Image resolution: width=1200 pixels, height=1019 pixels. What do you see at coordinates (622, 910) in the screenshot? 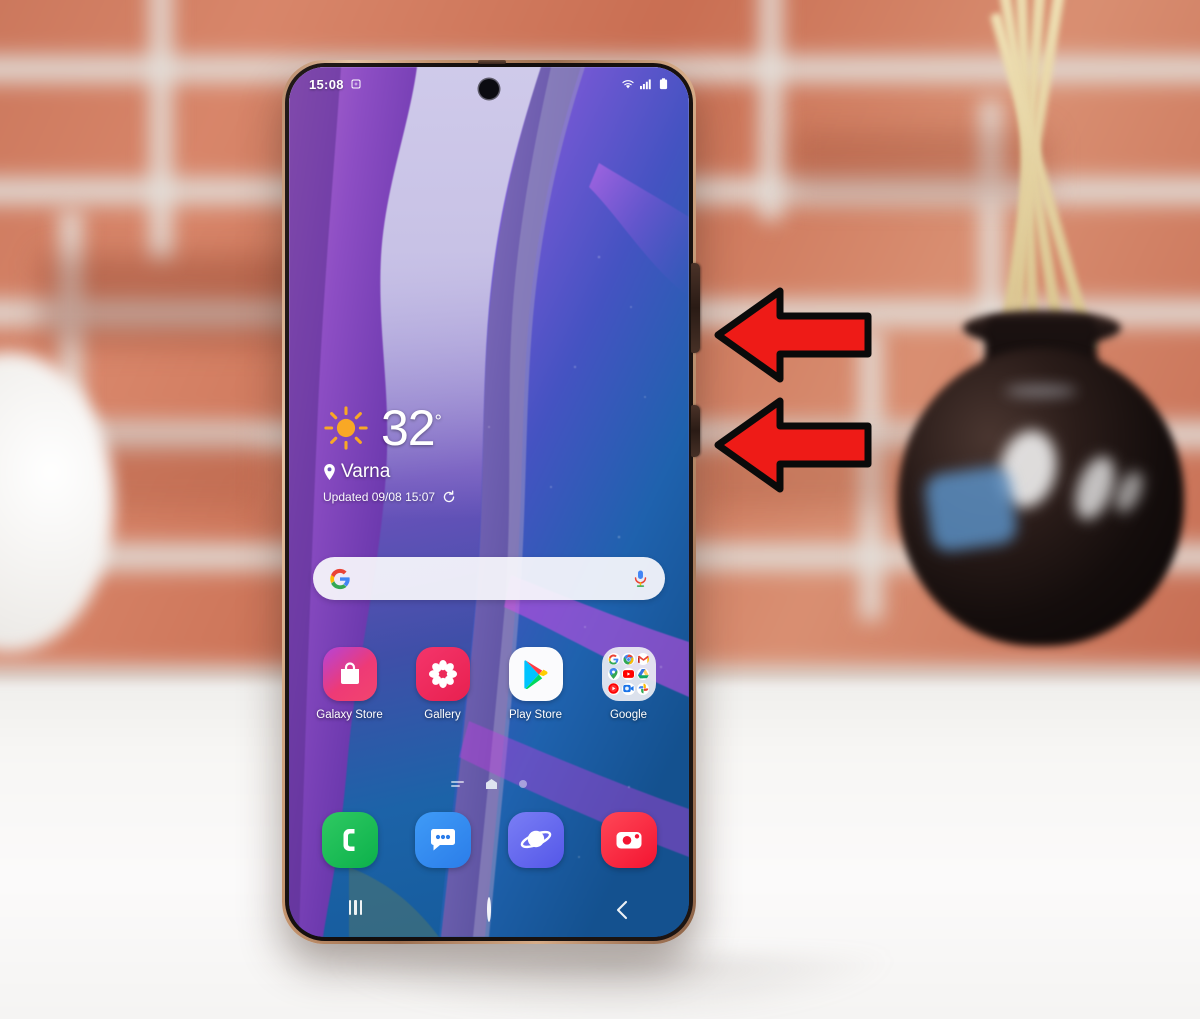
I see `back-icon` at bounding box center [622, 910].